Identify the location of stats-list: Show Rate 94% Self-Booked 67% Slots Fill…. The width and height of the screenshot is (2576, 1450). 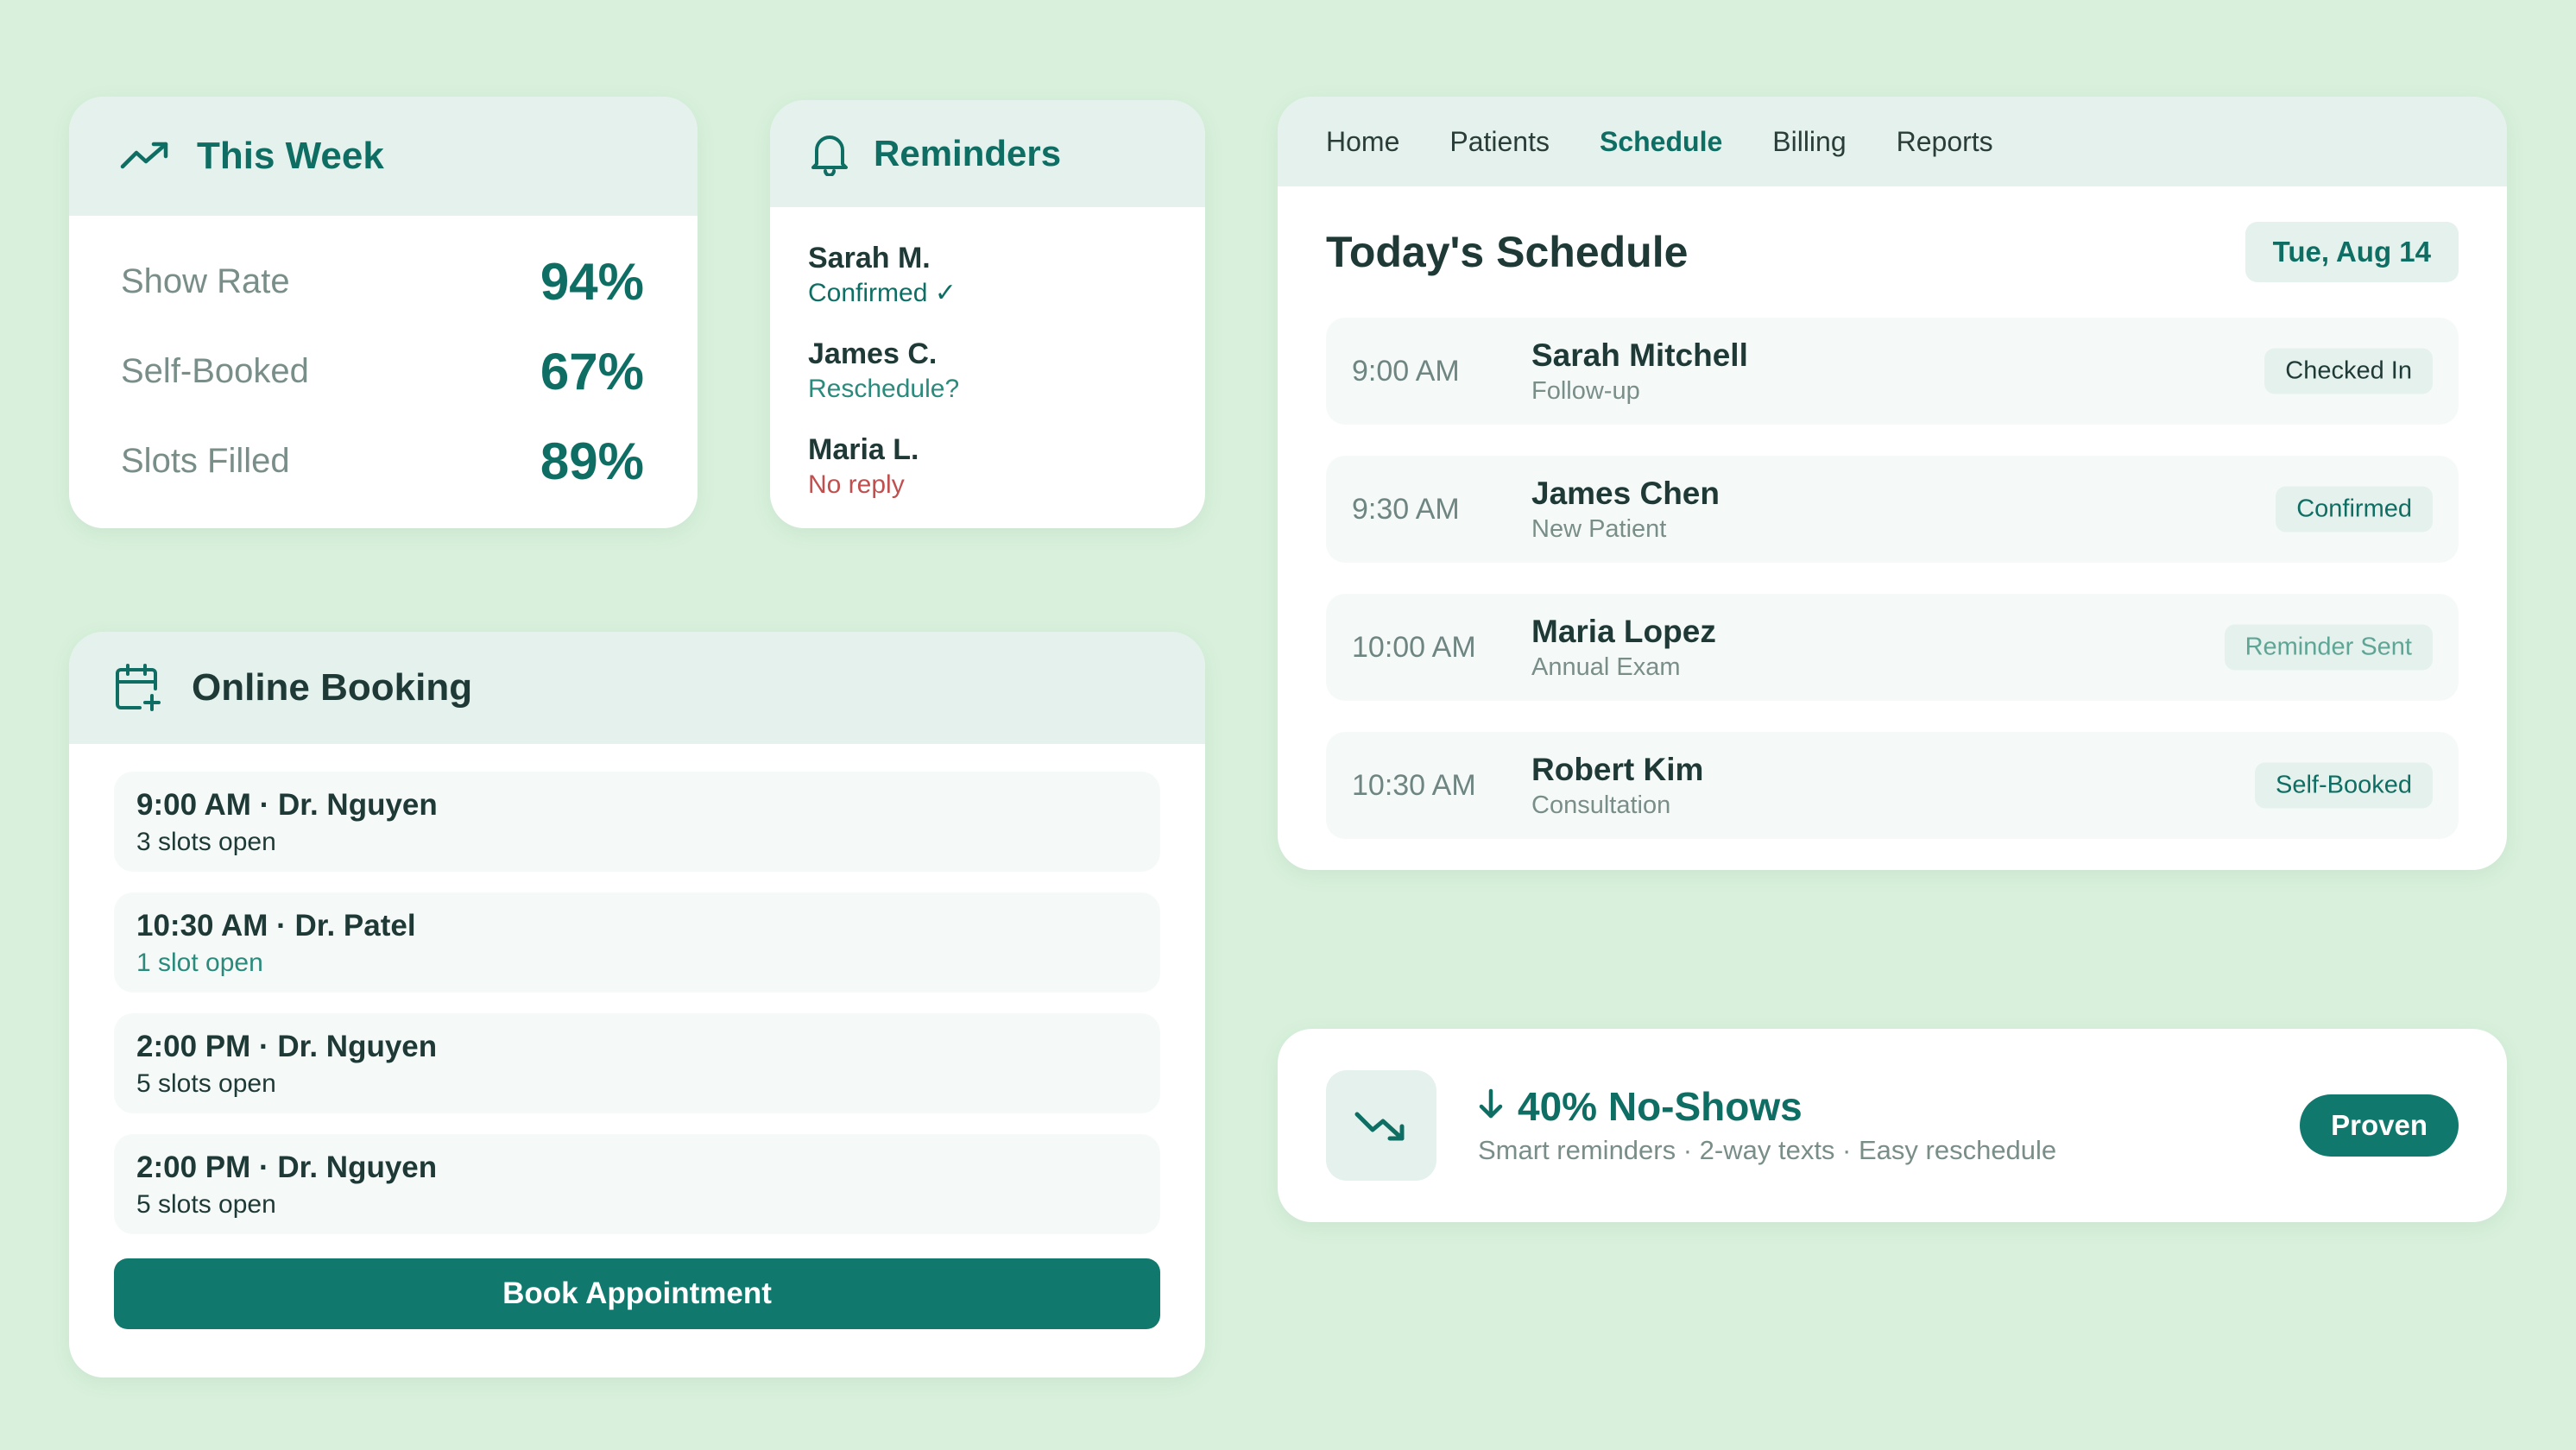
(383, 361).